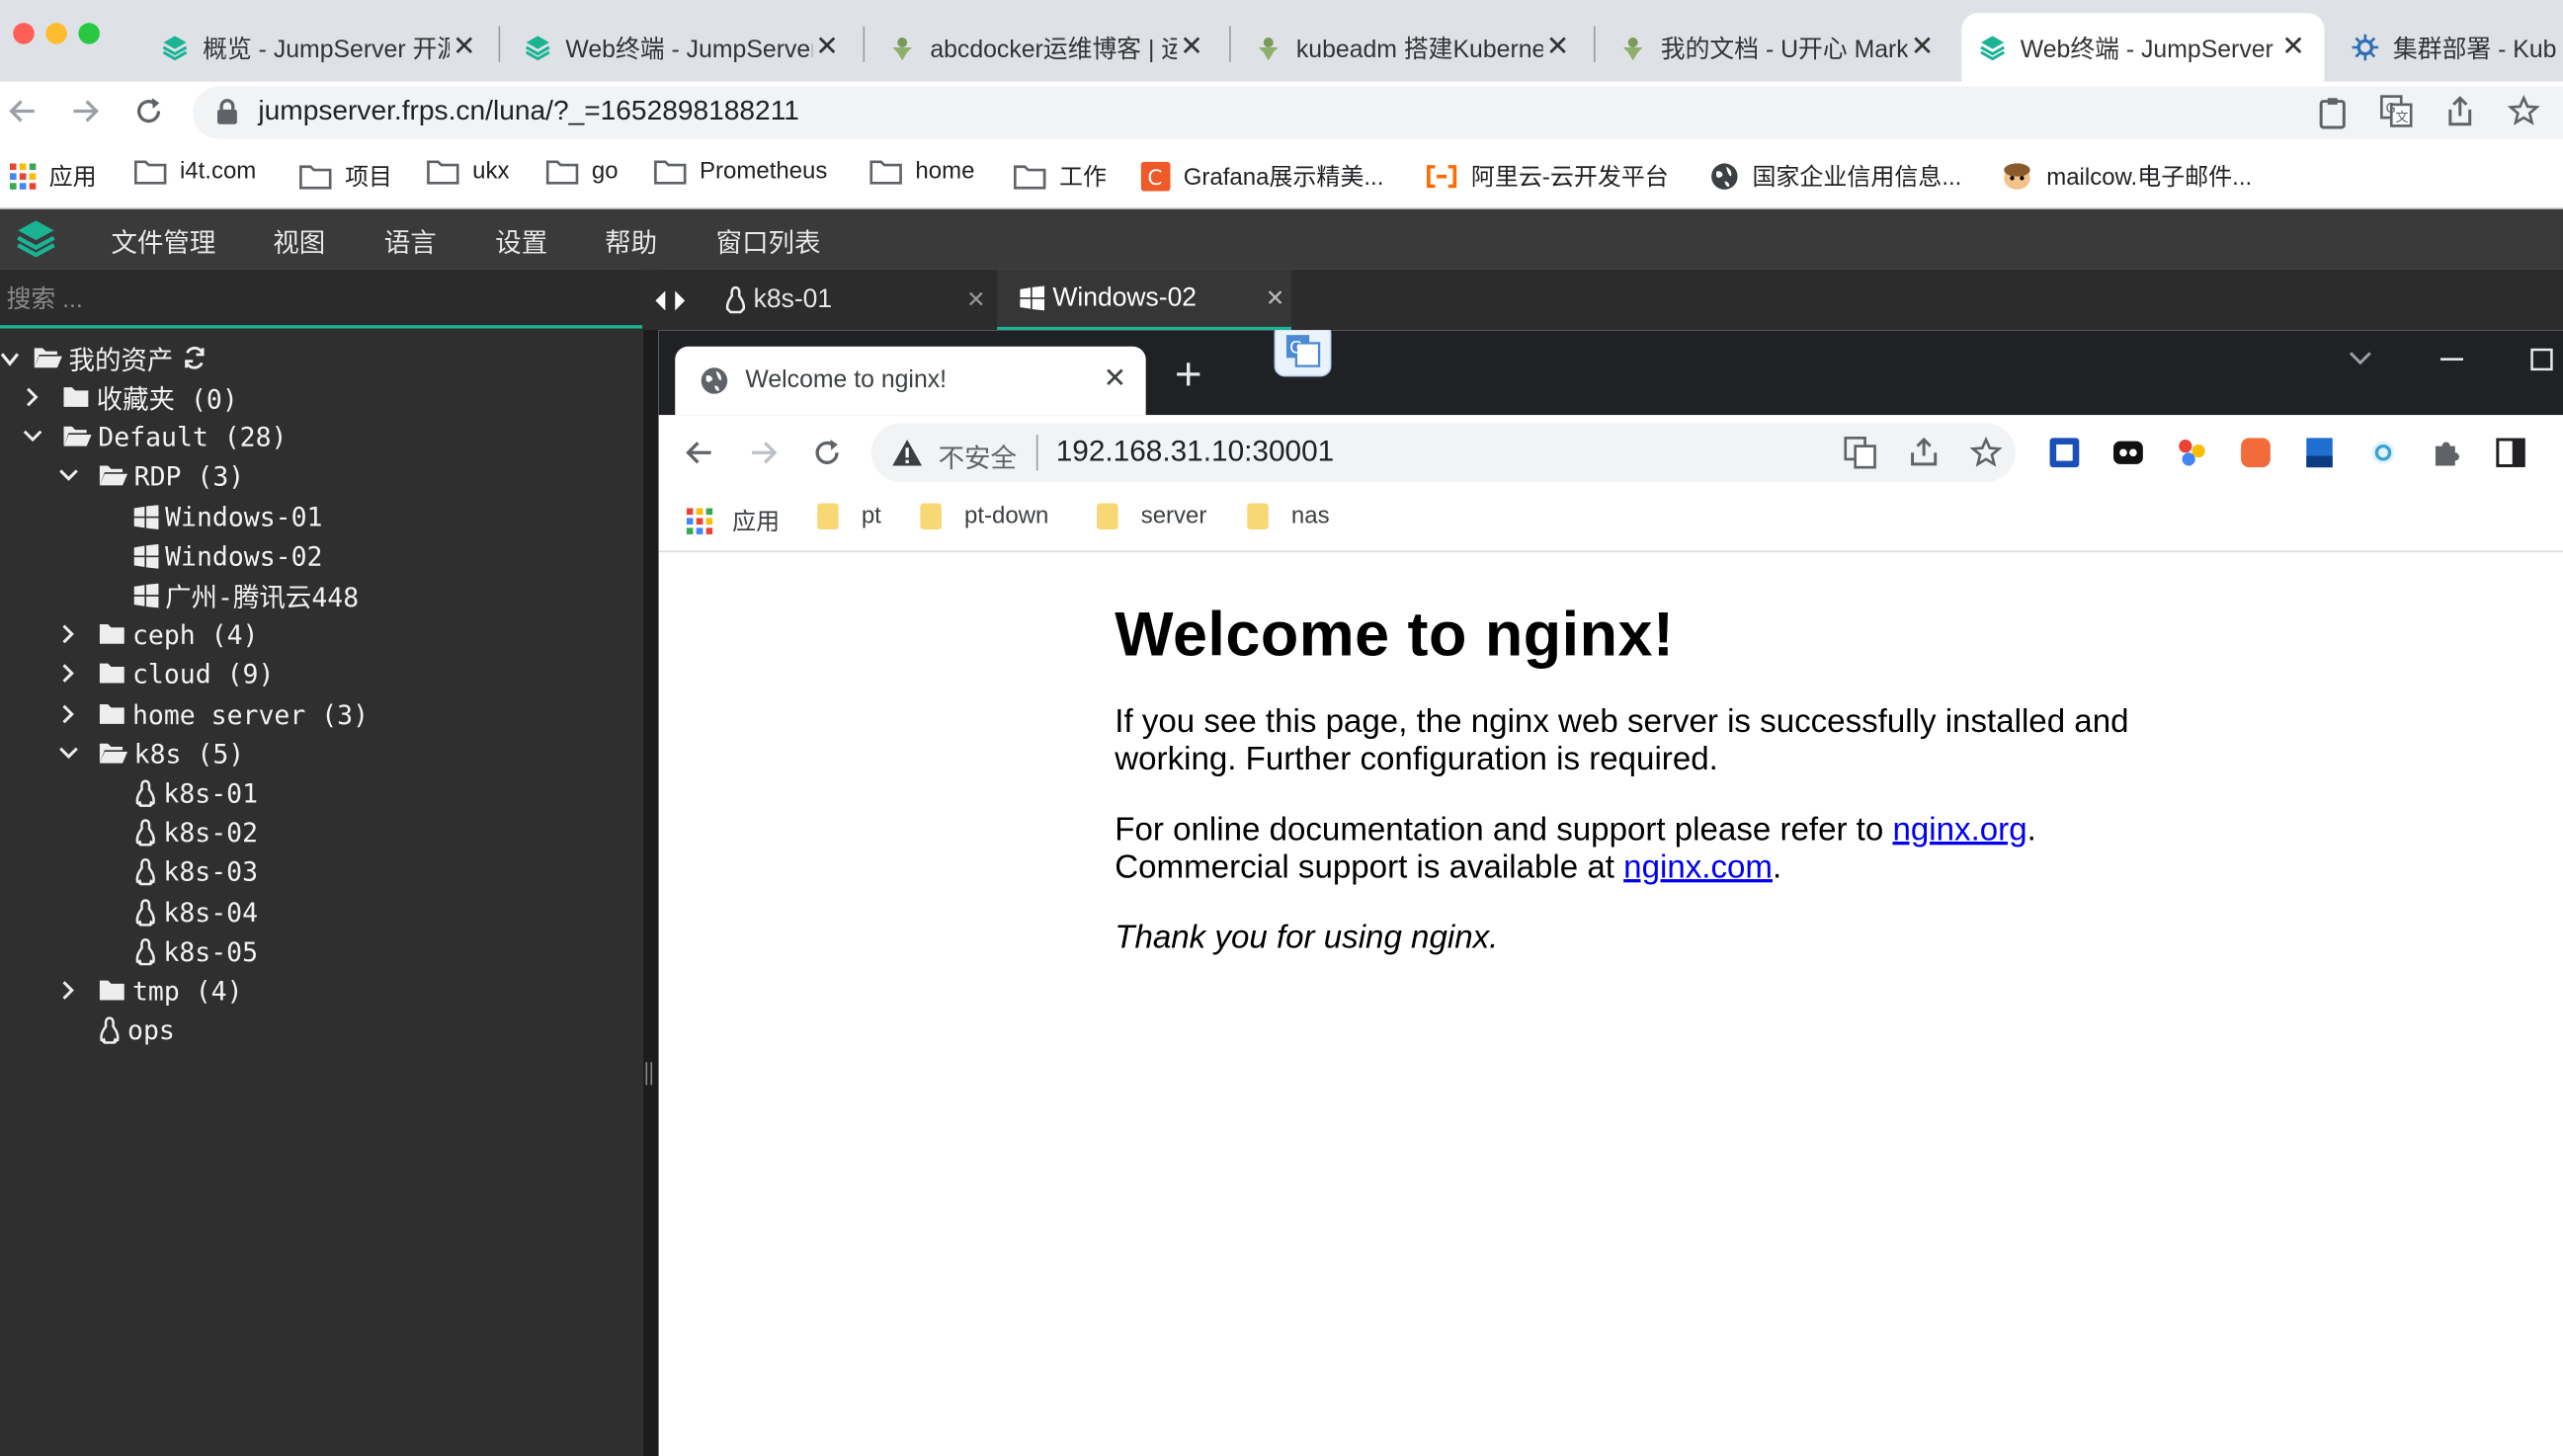 Image resolution: width=2563 pixels, height=1456 pixels. What do you see at coordinates (151, 991) in the screenshot?
I see `tree-node-folder: tmp (4)` at bounding box center [151, 991].